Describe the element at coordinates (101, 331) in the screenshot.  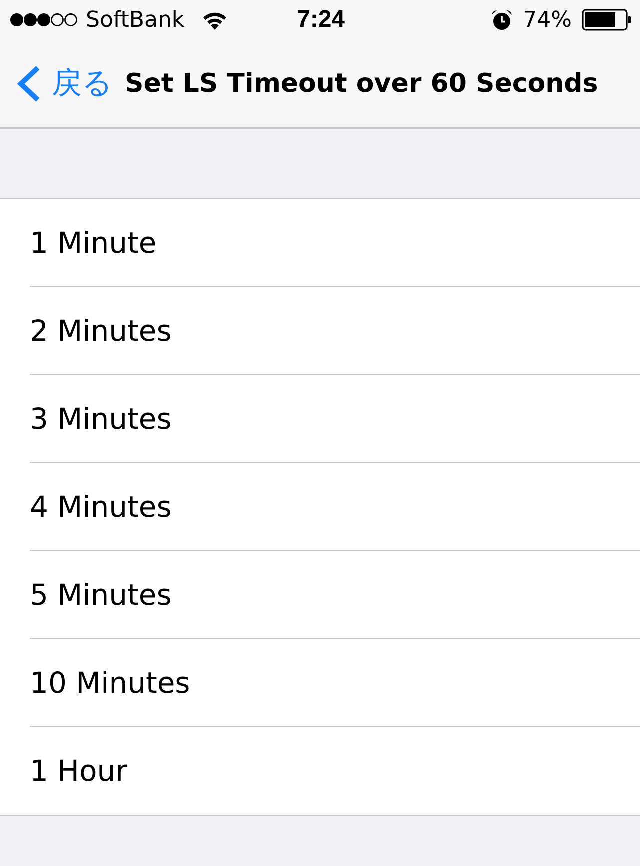
I see `option-label: 2 Minutes` at that location.